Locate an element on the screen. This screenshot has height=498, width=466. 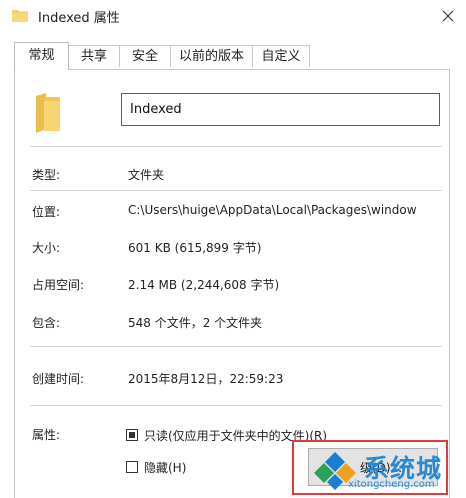
folder-name-input is located at coordinates (280, 109).